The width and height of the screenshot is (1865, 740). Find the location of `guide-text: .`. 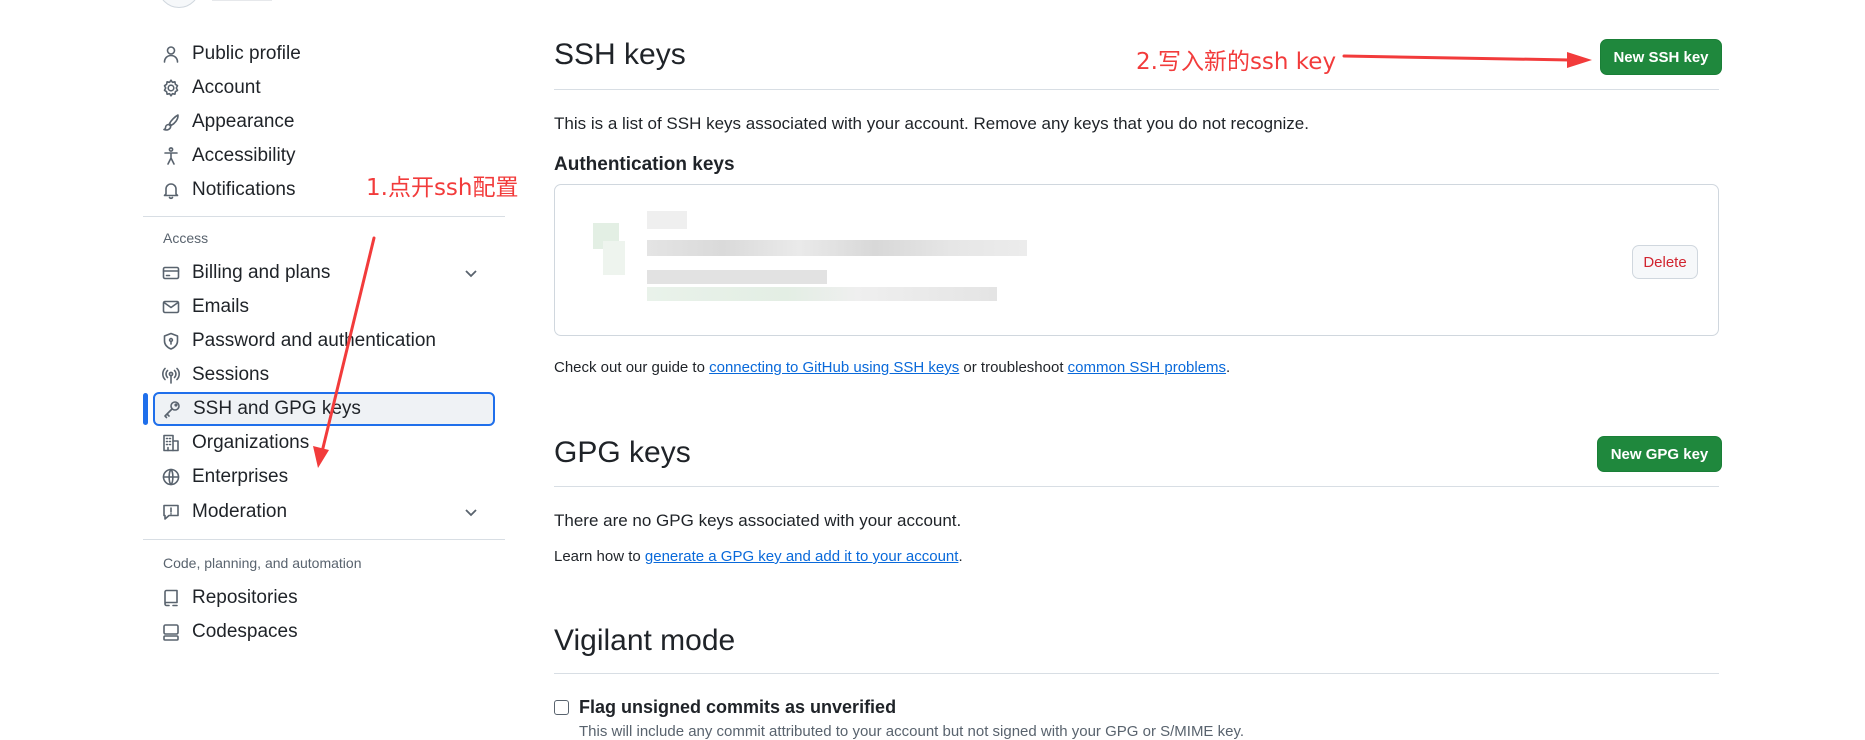

guide-text: . is located at coordinates (1228, 367).